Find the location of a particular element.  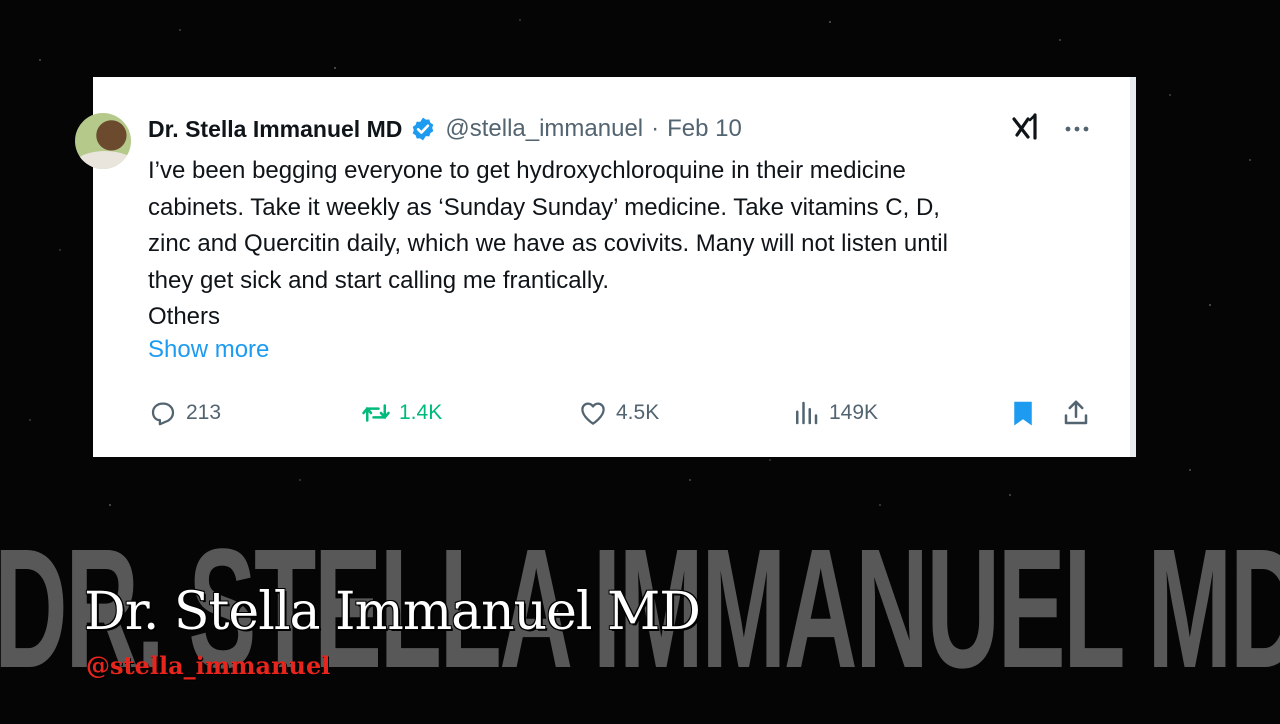

bookmark-button is located at coordinates (1027, 413).